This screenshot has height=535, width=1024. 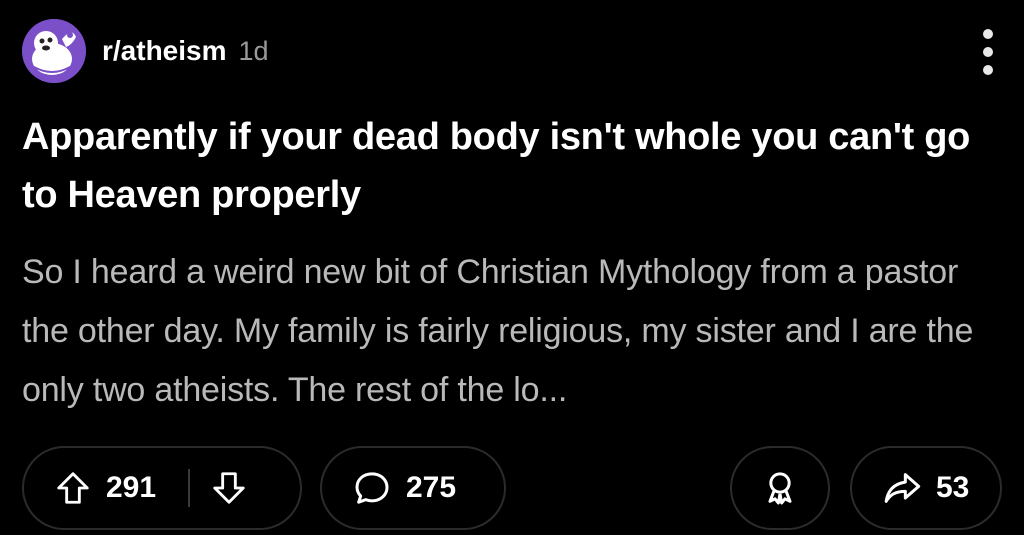 I want to click on more-vertical-icon, so click(x=988, y=34).